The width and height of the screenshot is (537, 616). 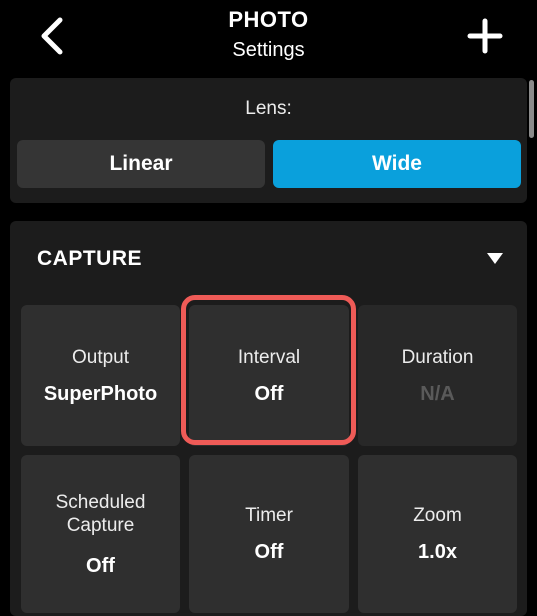 I want to click on capture-section-title: CAPTURE, so click(x=90, y=258).